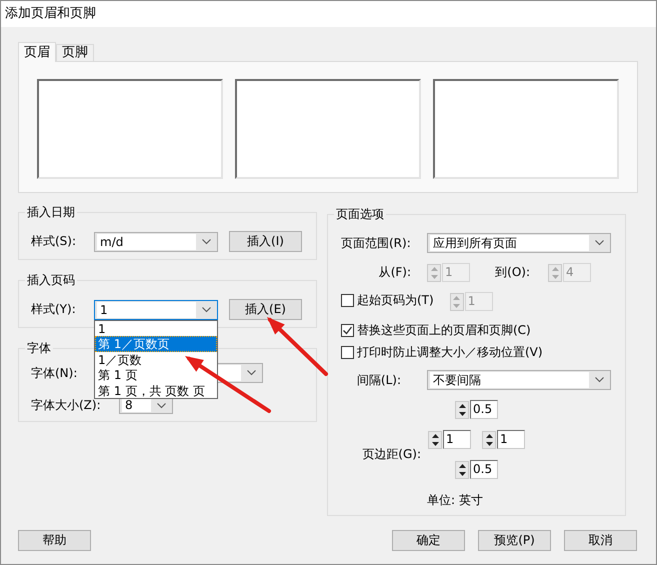 The width and height of the screenshot is (657, 565). I want to click on style-dropdown: m/d, so click(156, 242).